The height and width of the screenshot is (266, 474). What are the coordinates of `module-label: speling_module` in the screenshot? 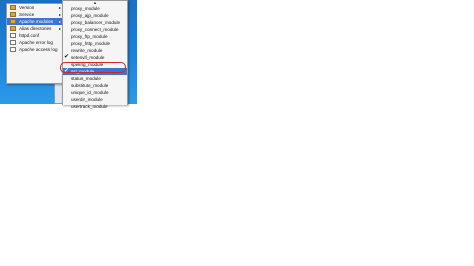 It's located at (87, 64).